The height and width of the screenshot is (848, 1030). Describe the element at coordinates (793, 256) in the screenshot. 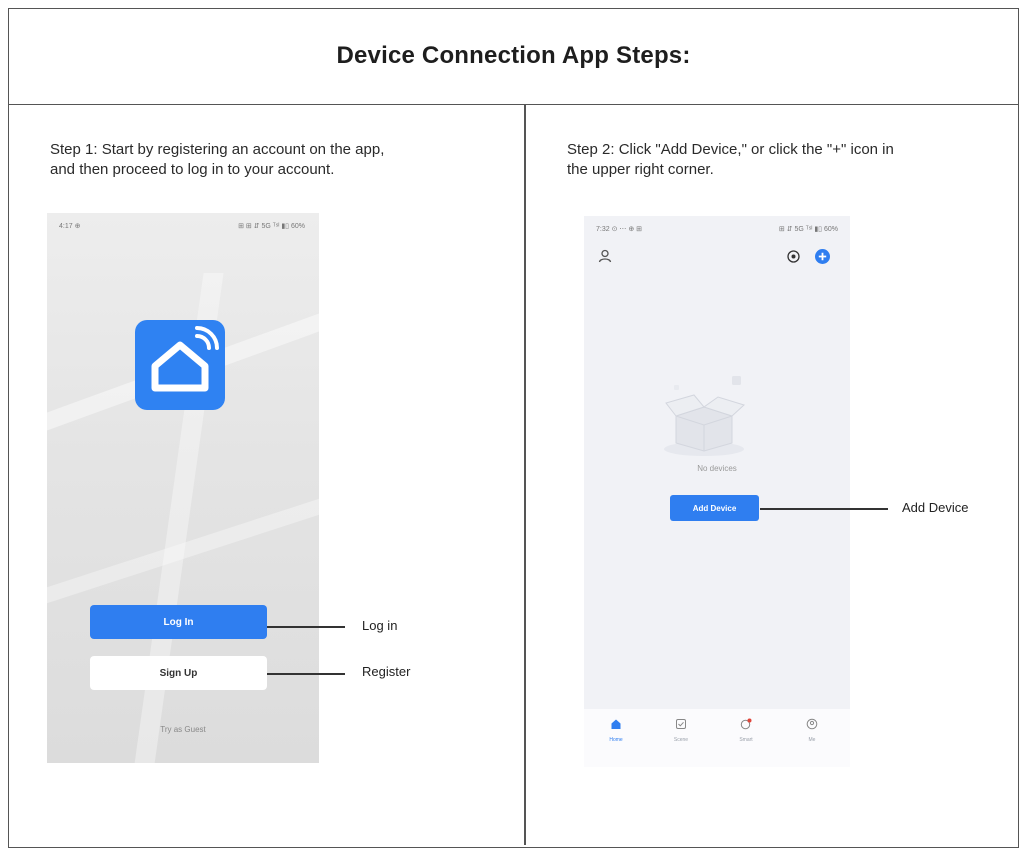

I see `voice-icon` at that location.